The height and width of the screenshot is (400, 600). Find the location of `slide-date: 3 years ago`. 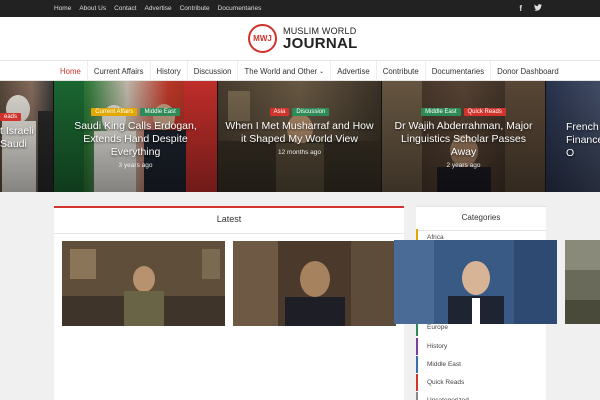

slide-date: 3 years ago is located at coordinates (135, 165).